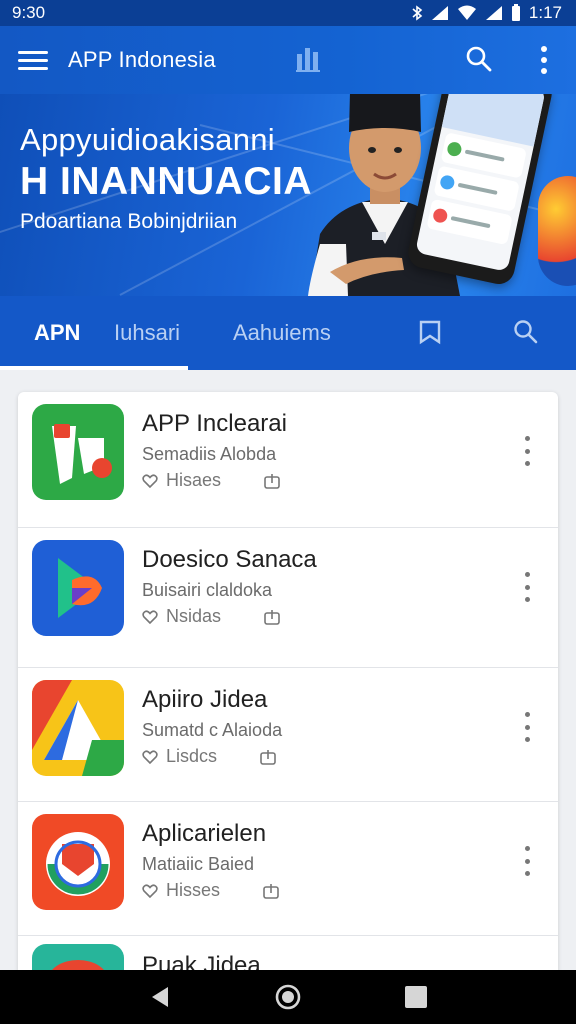 The height and width of the screenshot is (1024, 576). I want to click on status-time: 9:30, so click(29, 12).